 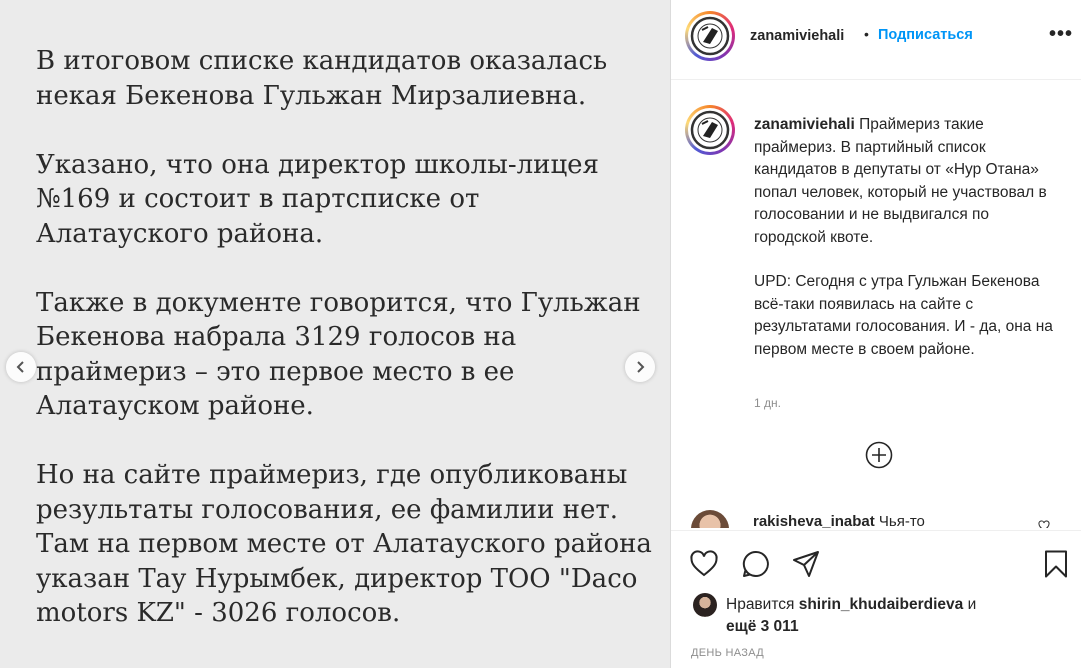 I want to click on comment-text: rakisheva_inabat Чья-то, so click(x=839, y=520).